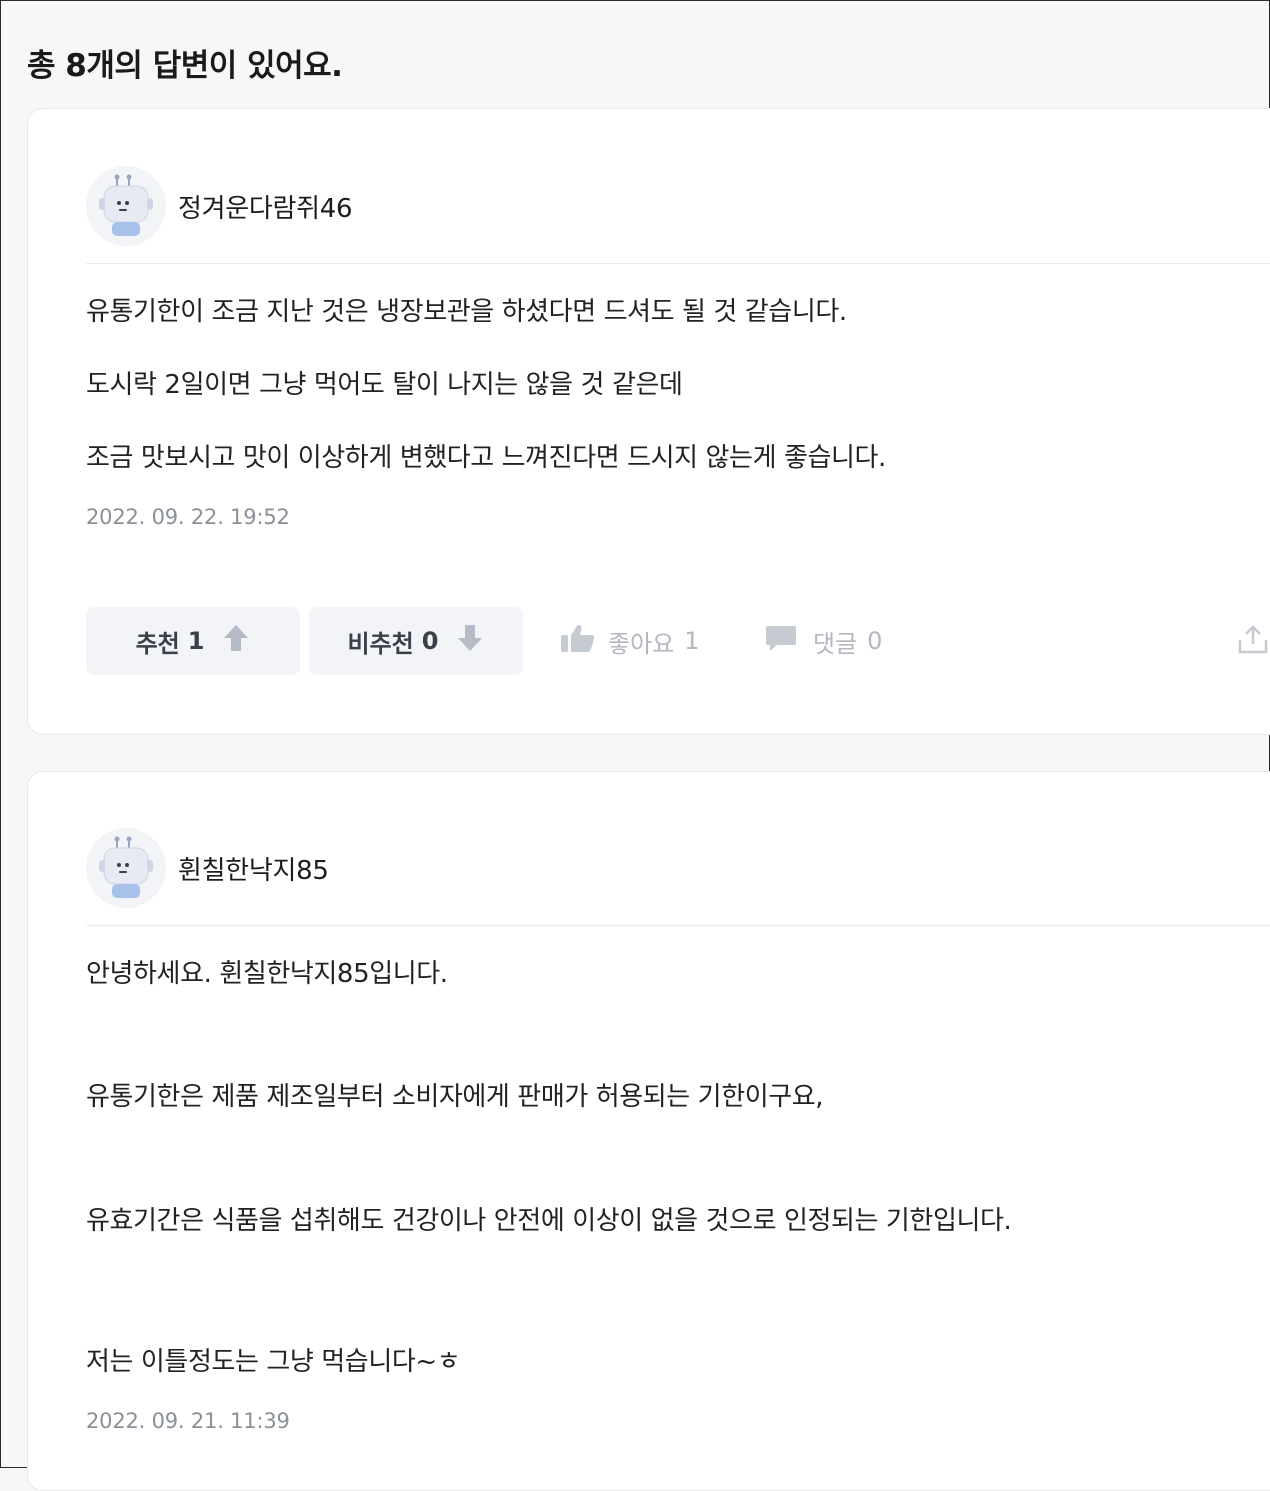 The height and width of the screenshot is (1491, 1270). What do you see at coordinates (835, 643) in the screenshot?
I see `comment-label: 댓글` at bounding box center [835, 643].